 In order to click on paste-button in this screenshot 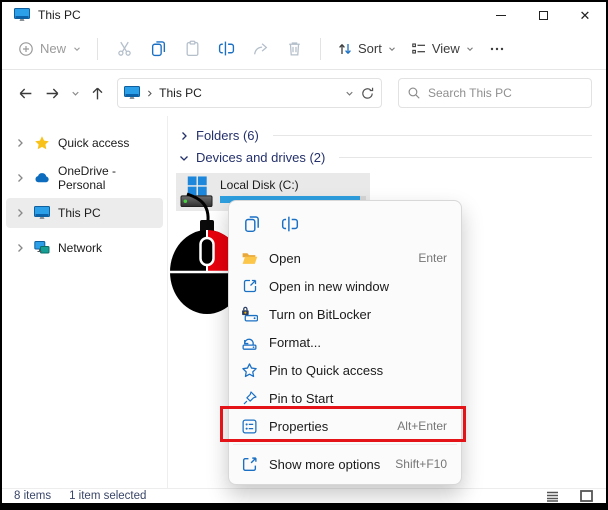, I will do `click(192, 49)`.